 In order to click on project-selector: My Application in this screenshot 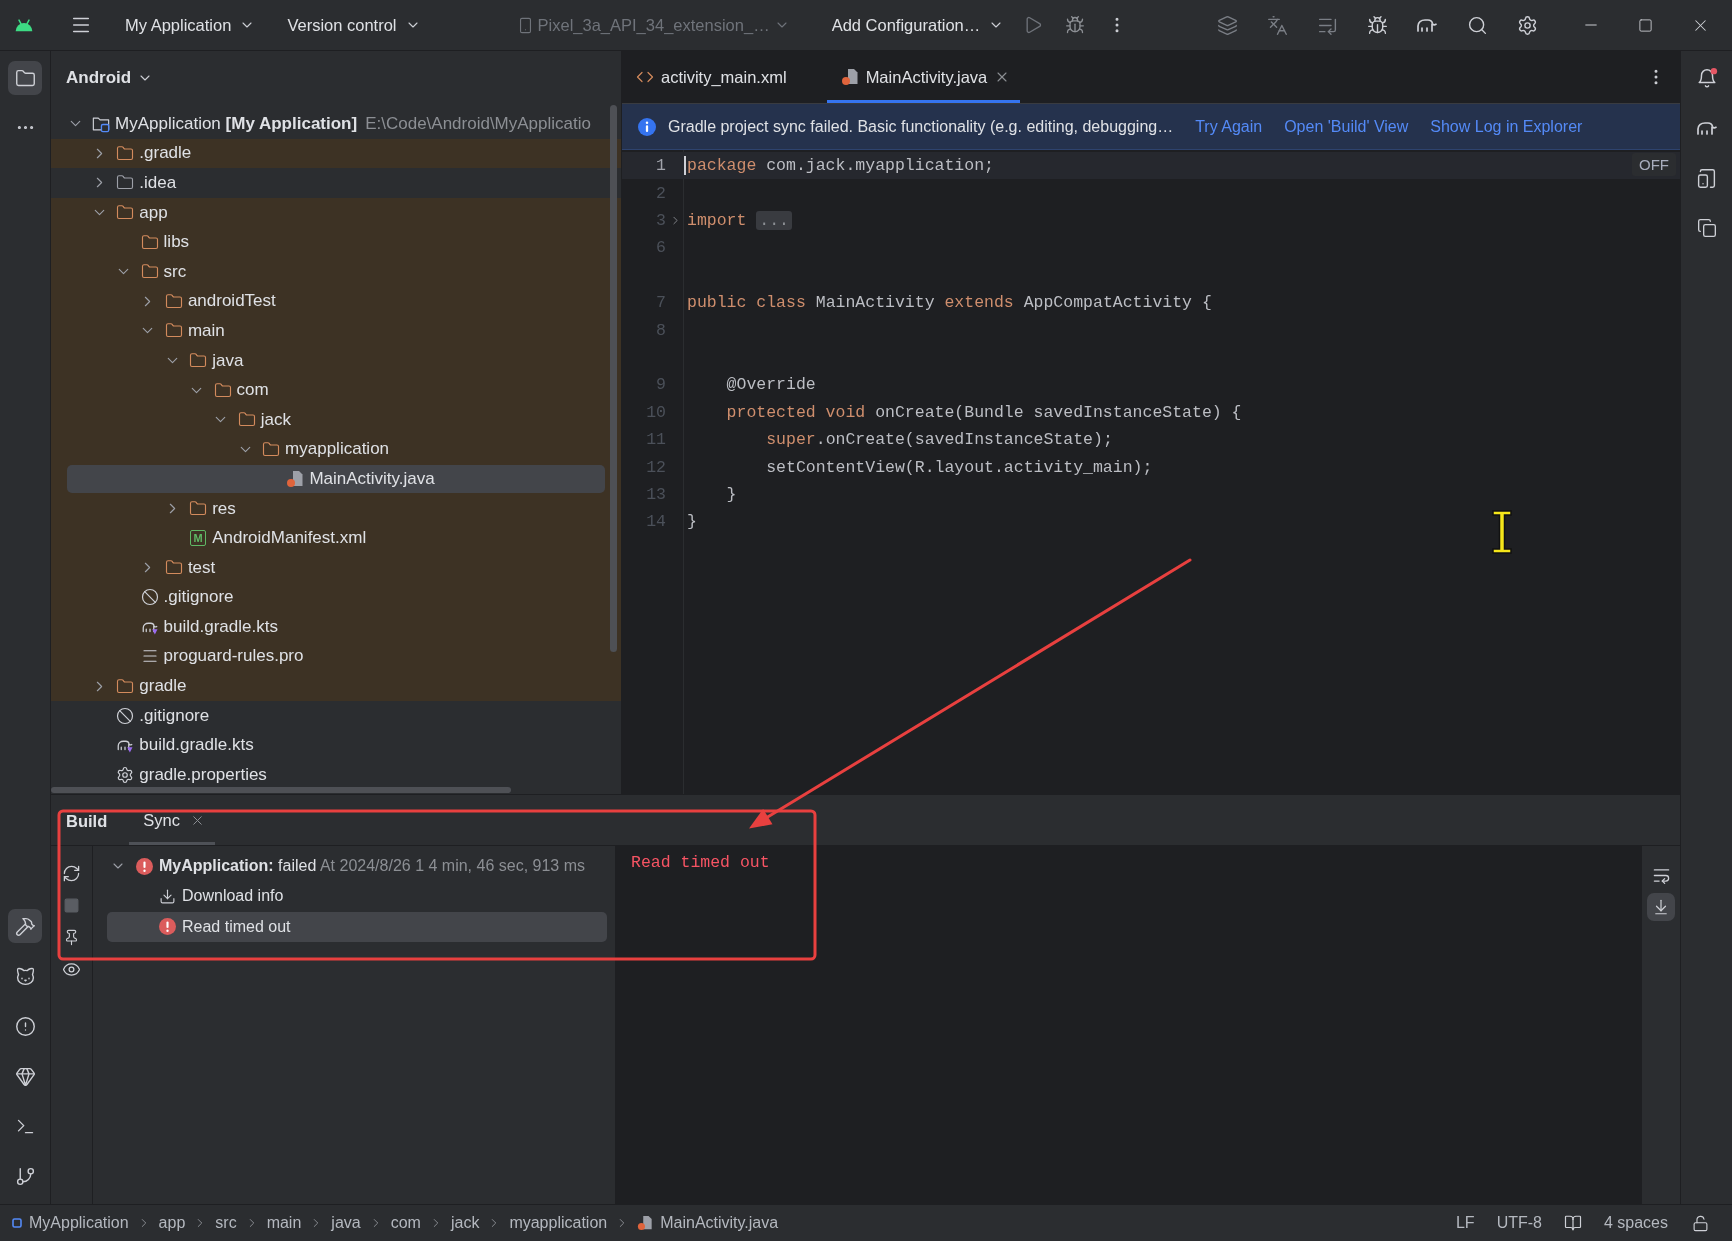, I will do `click(190, 25)`.